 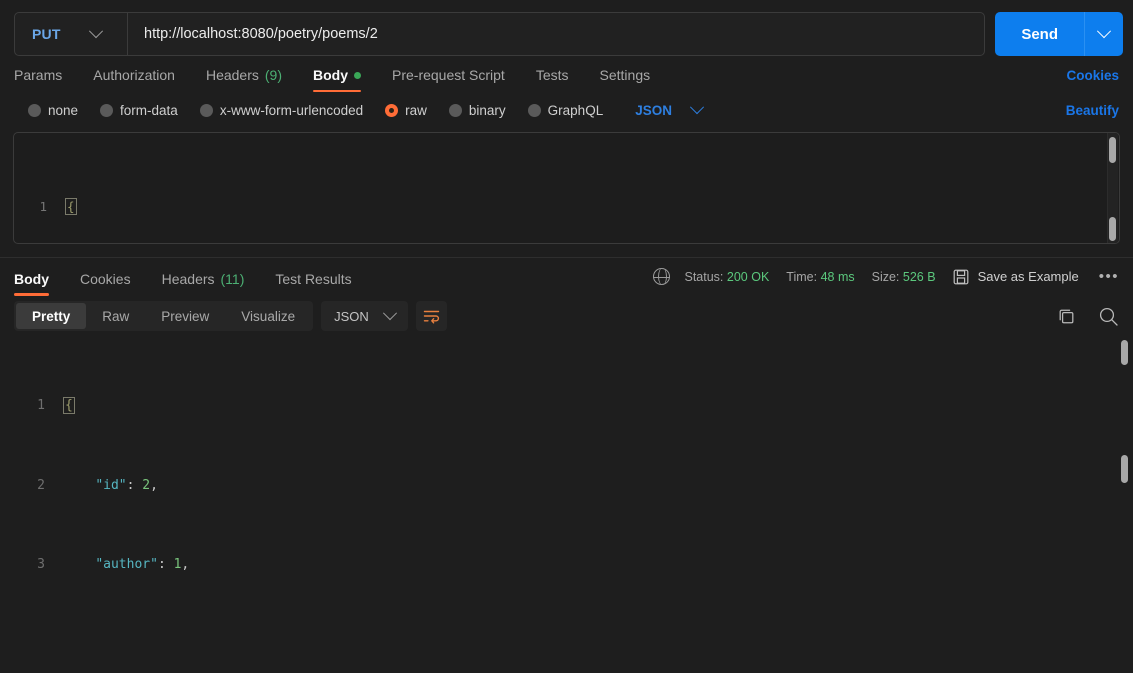 I want to click on http-method-select: PUT, so click(x=71, y=34).